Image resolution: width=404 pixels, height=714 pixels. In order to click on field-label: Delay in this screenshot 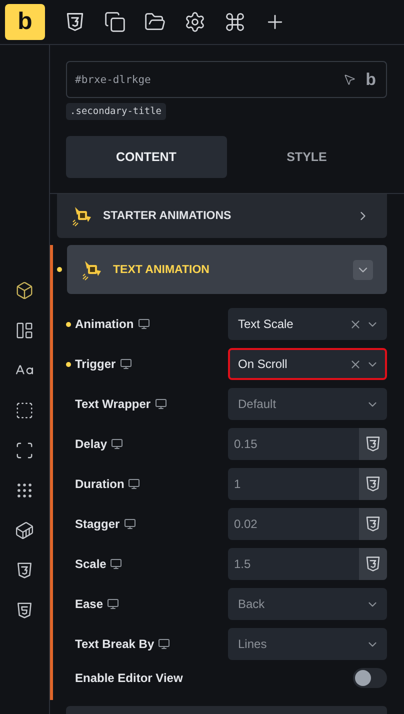, I will do `click(91, 444)`.